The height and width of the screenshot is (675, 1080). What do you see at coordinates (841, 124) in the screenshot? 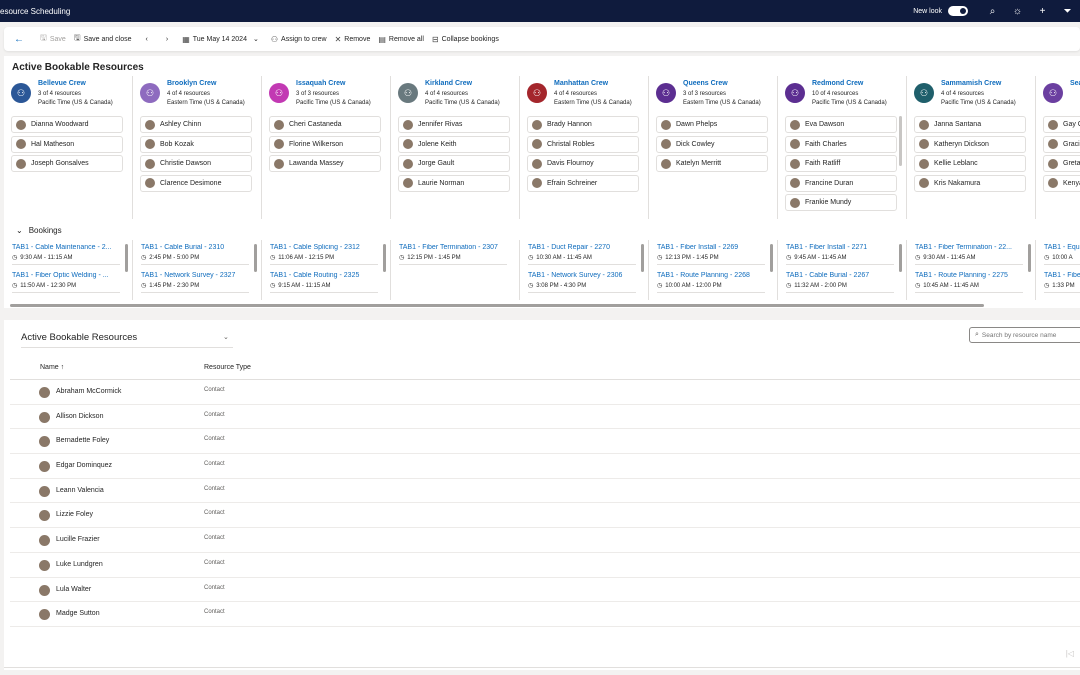
I see `crew-member-card: Eva Dawson` at bounding box center [841, 124].